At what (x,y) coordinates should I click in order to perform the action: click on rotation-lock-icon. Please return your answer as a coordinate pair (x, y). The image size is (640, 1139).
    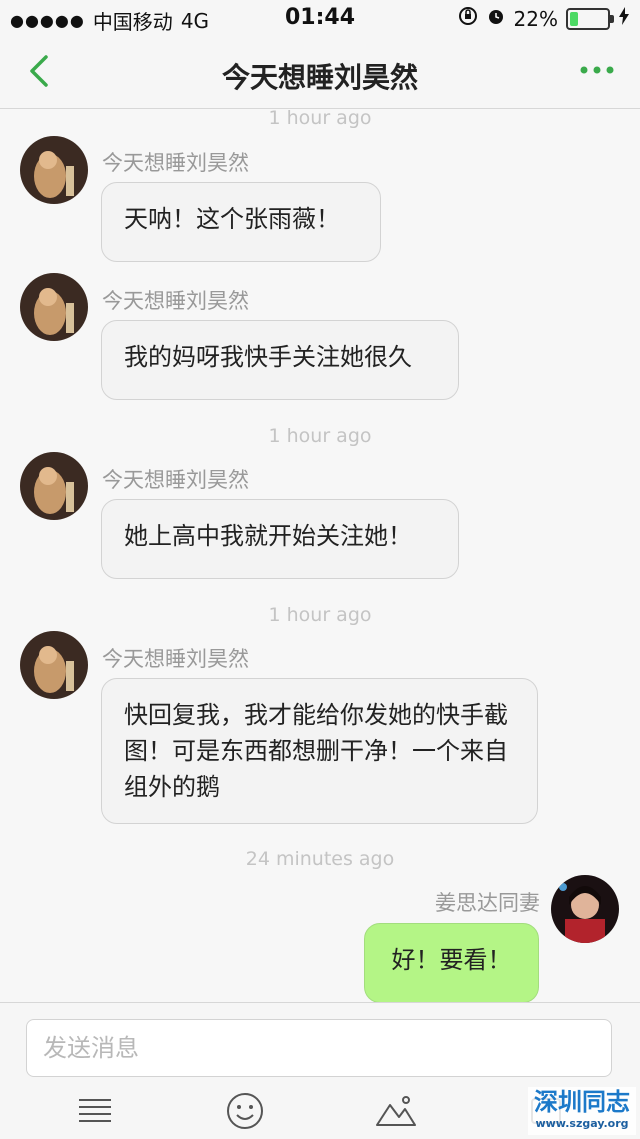
    Looking at the image, I should click on (468, 18).